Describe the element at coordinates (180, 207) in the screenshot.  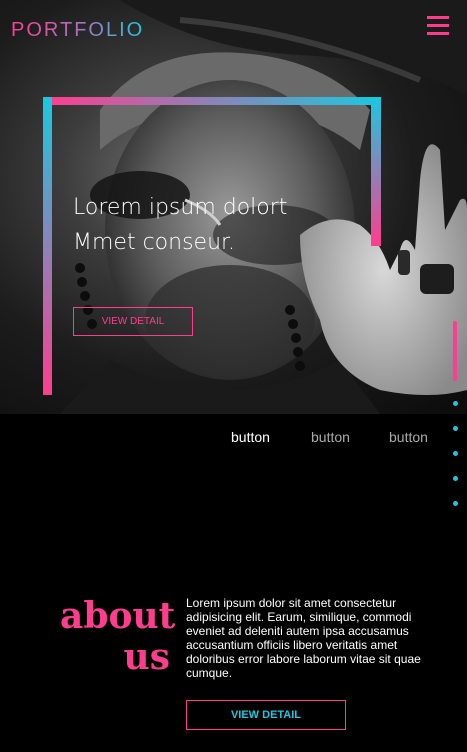
I see `hero-title-line-1: Lorem ipsum dolort` at that location.